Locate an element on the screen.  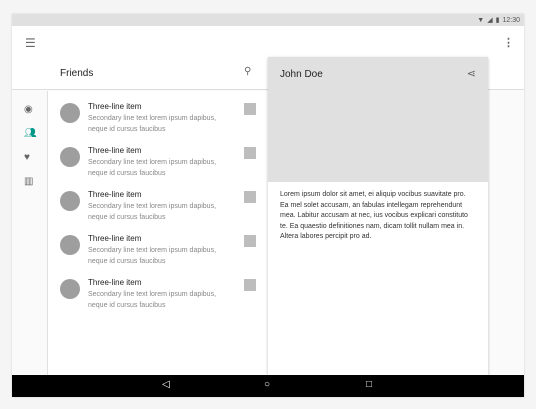
clock: 12:30 is located at coordinates (511, 20).